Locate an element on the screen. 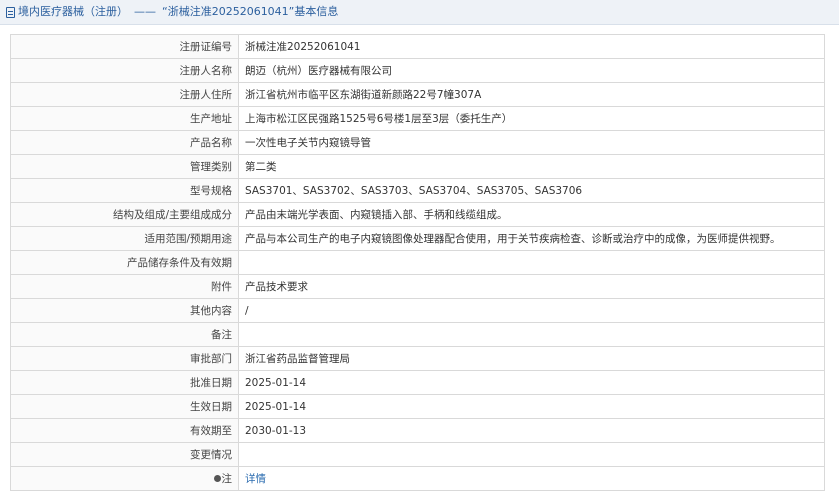  row-value: 产品由末端光学表面、内窥镜插入部、手柄和线缆组成。 is located at coordinates (531, 214).